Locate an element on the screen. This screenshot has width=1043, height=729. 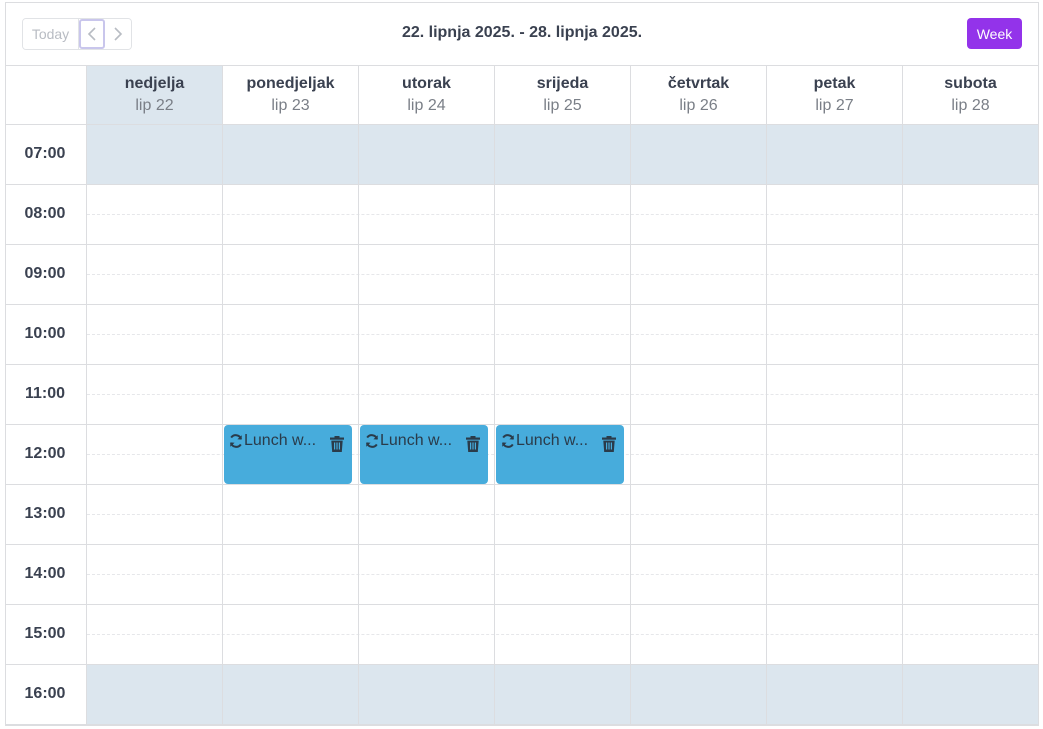
time-label: 08:00 is located at coordinates (45, 213).